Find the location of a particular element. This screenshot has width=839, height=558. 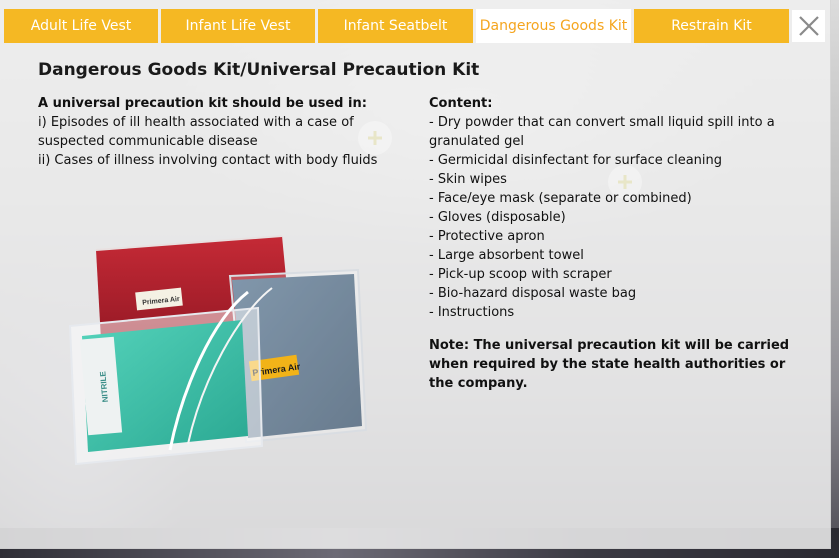

list-item: - Protective apron is located at coordinates (487, 236).